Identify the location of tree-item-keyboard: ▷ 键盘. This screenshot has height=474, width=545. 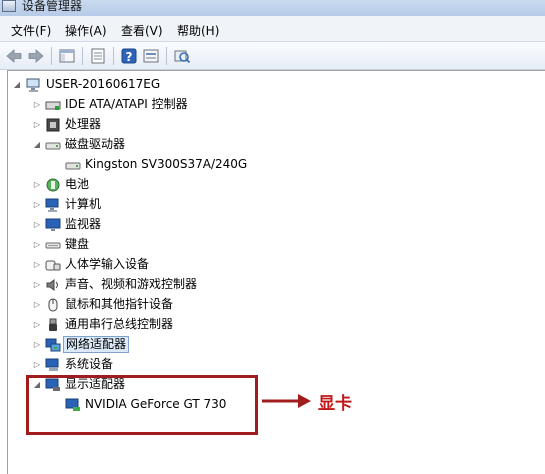
(93, 245).